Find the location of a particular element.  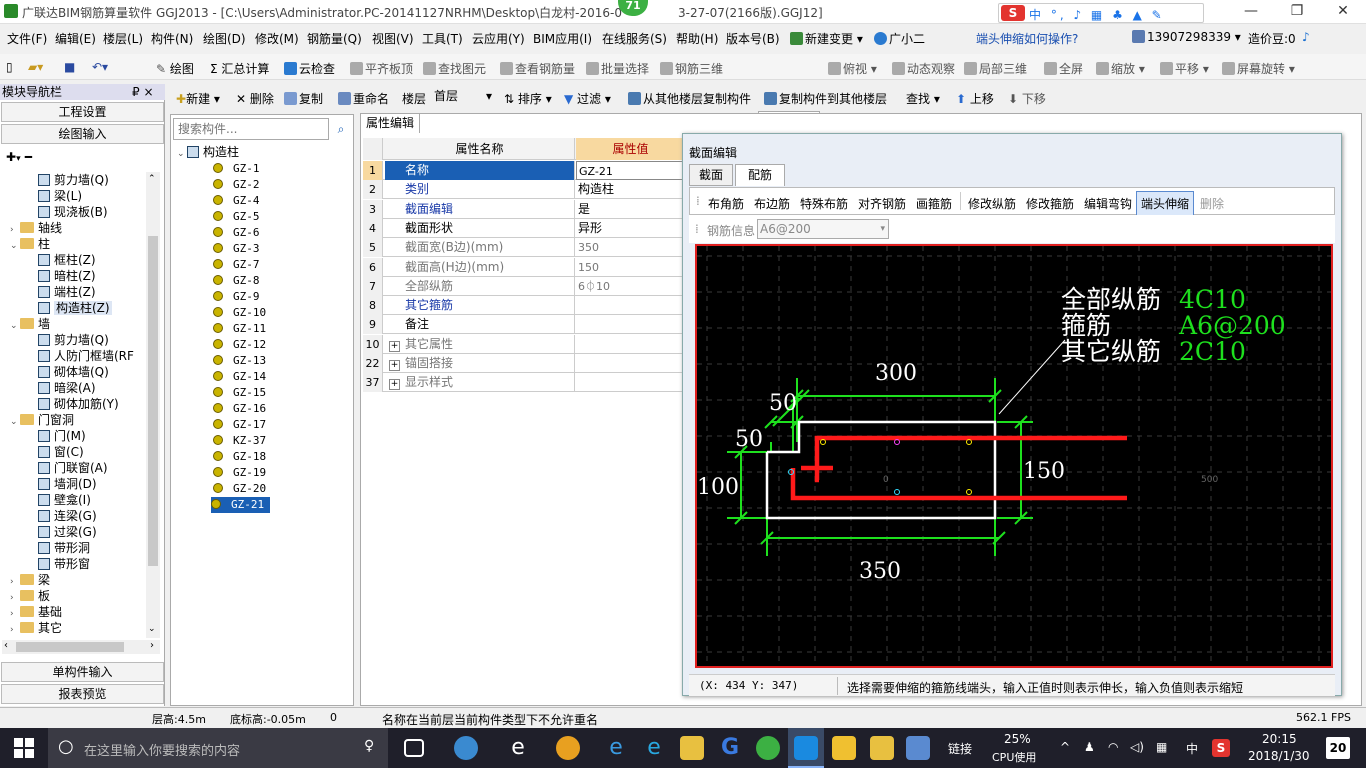

taskbar-search-box: ○ 在这里输入你要搜索的内容 ♀ is located at coordinates (218, 748).